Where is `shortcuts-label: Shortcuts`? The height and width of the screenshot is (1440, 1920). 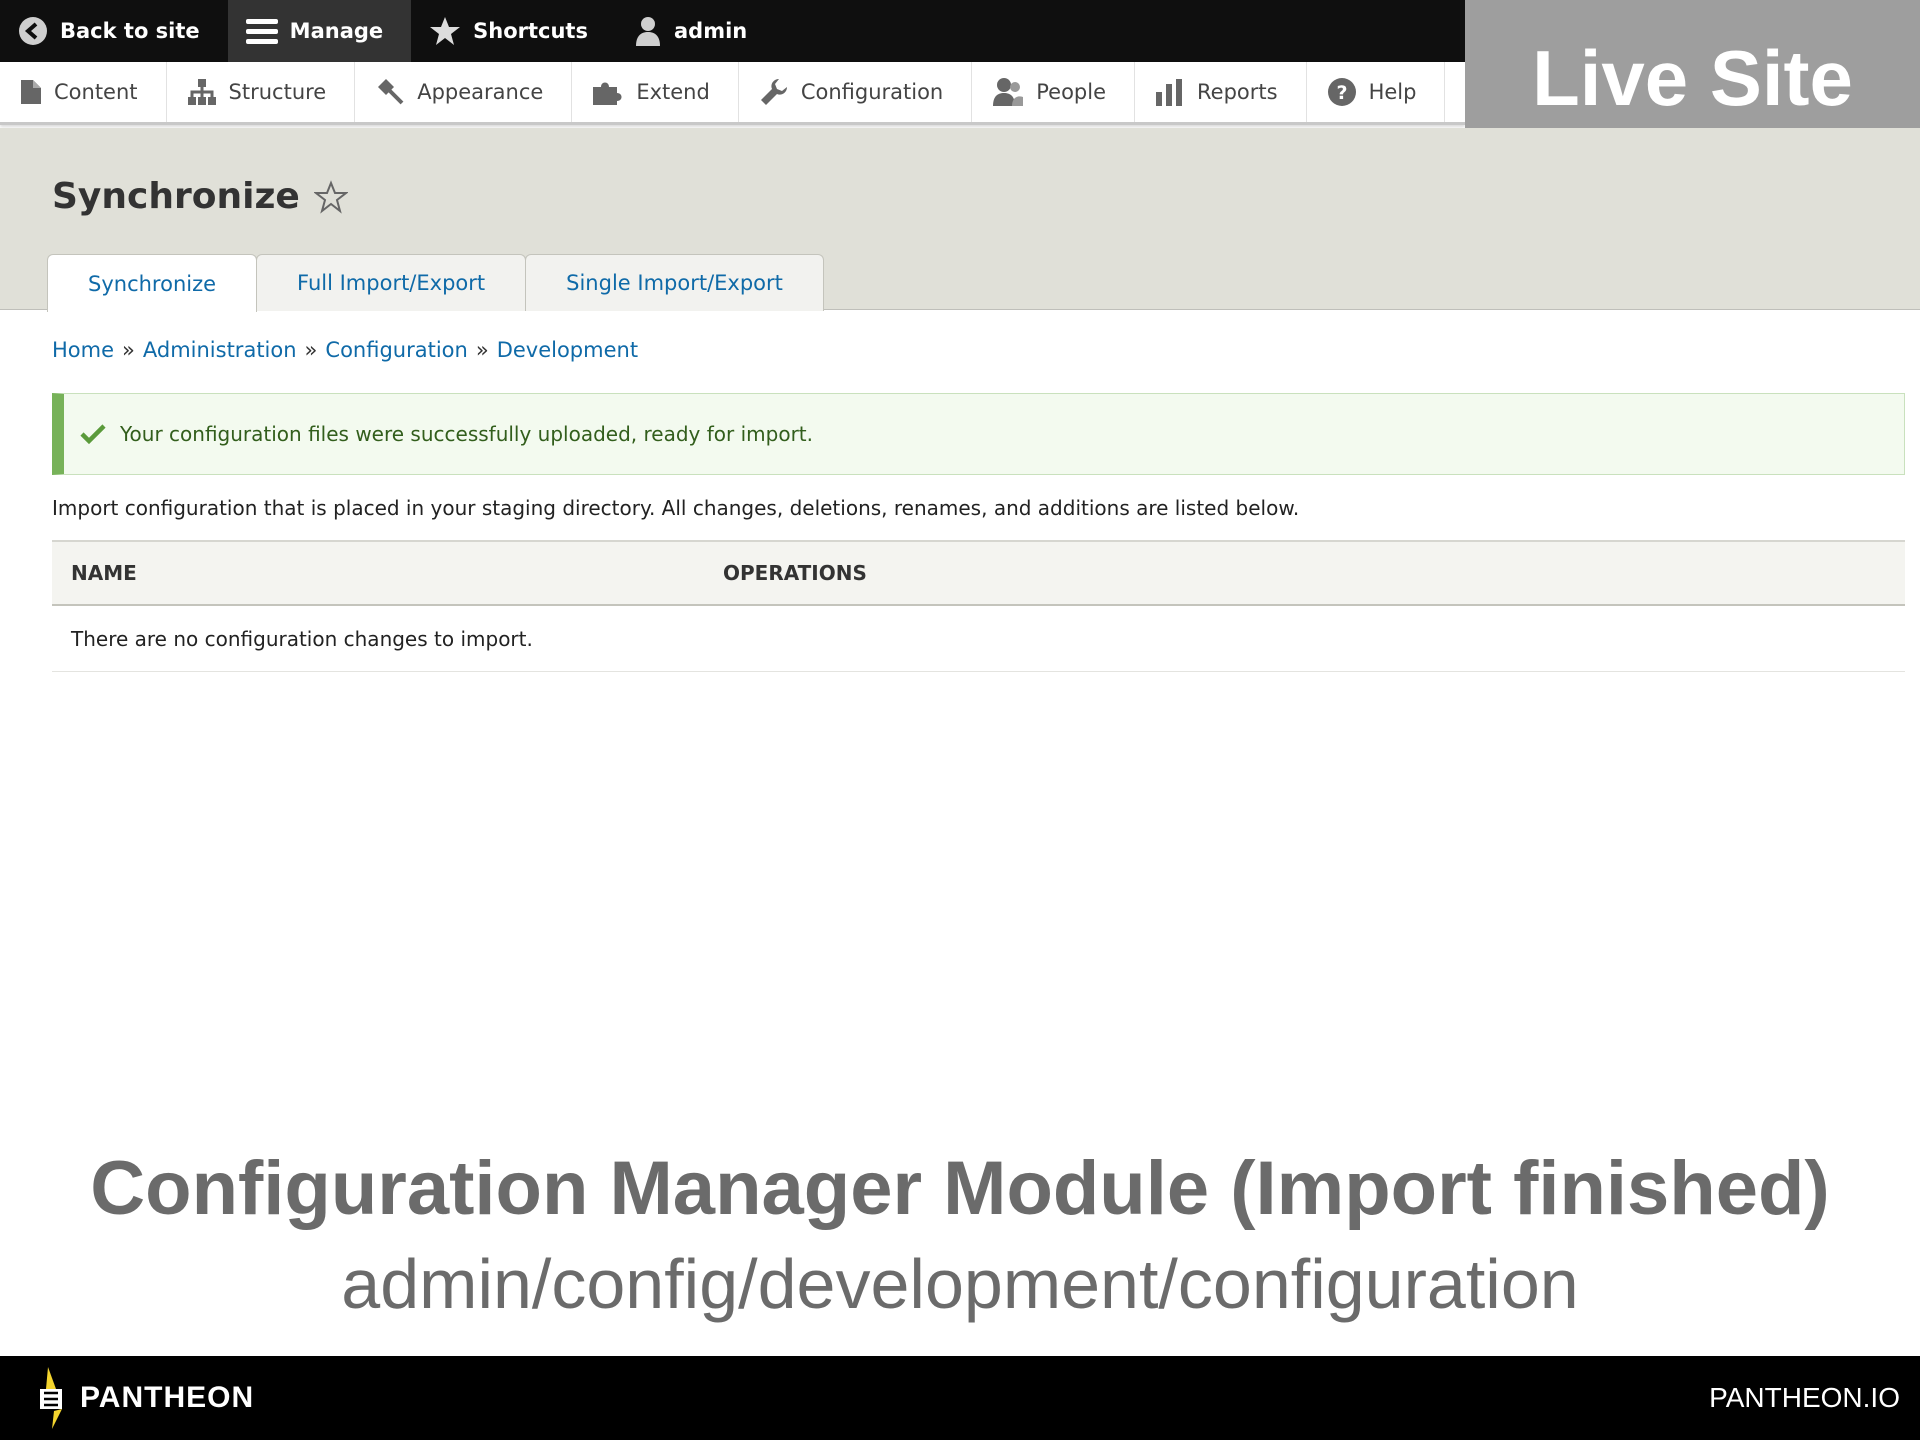
shortcuts-label: Shortcuts is located at coordinates (530, 31).